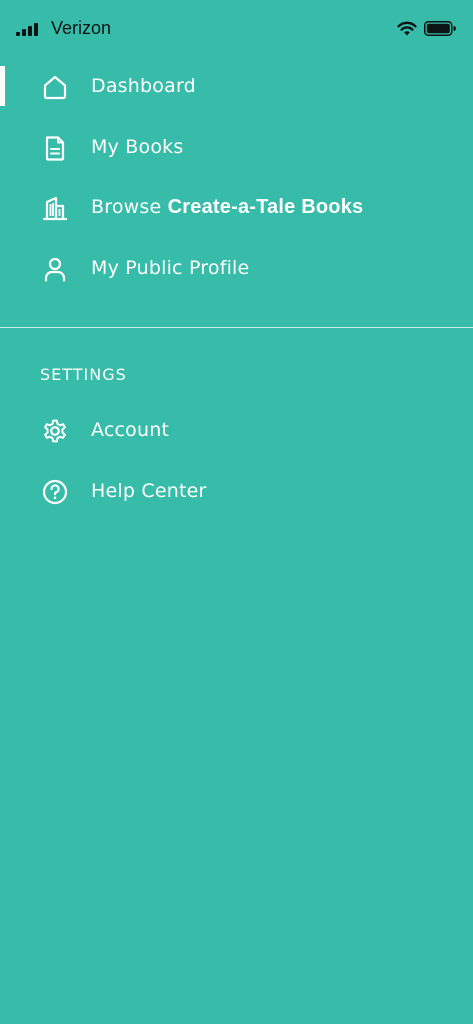 The image size is (473, 1024). I want to click on home-icon, so click(55, 87).